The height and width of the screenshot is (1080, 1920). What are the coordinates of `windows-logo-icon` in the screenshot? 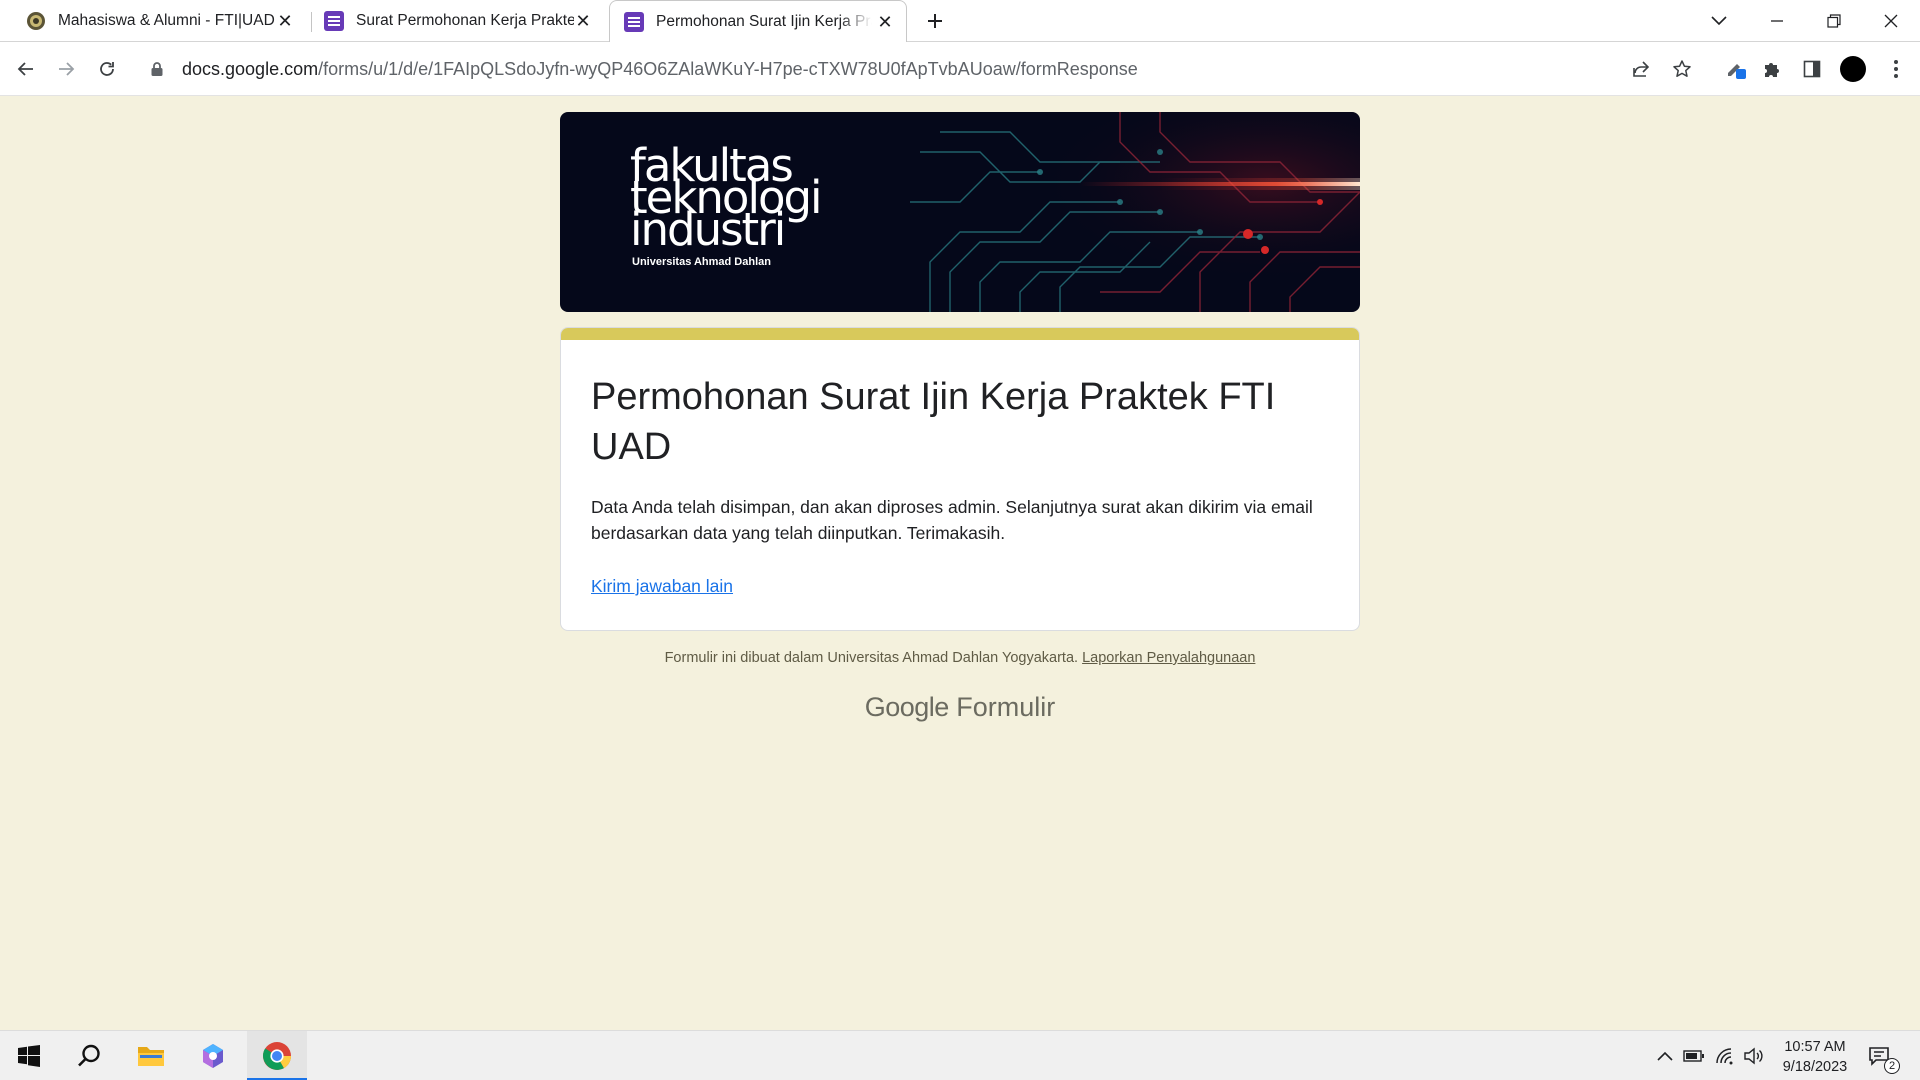 It's located at (29, 1056).